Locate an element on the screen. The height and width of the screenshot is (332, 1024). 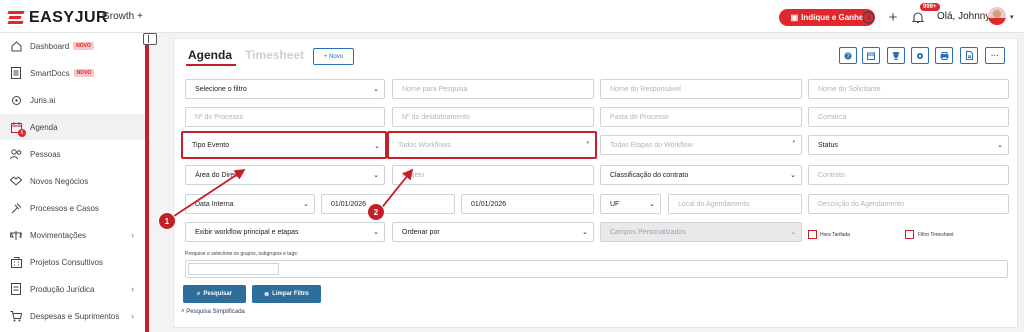
workflows-select: Todos Workflows ▾ is located at coordinates (492, 145).